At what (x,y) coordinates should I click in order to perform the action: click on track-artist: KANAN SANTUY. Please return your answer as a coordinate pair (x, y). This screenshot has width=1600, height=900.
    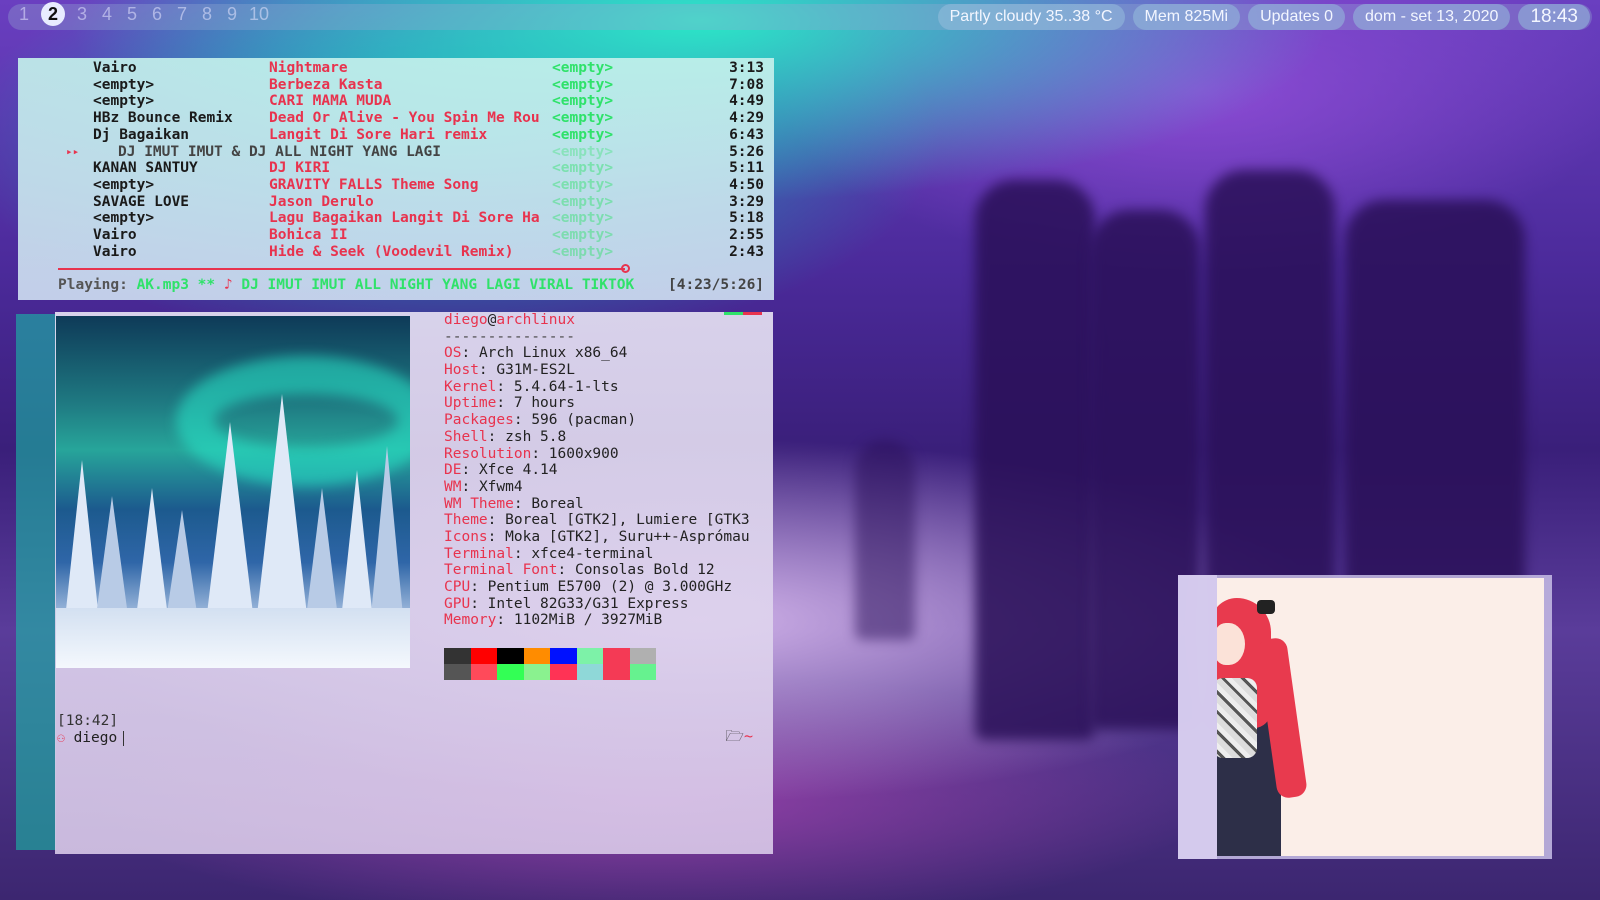
    Looking at the image, I should click on (145, 168).